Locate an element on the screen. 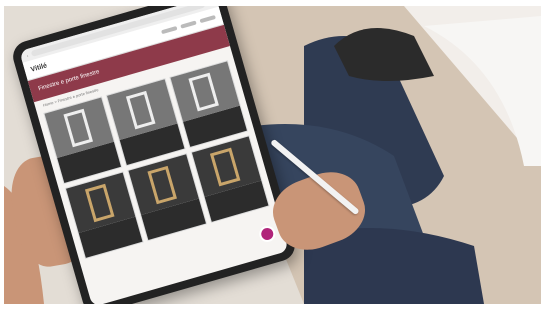 The image size is (545, 309). site-logo: Vitilé is located at coordinates (38, 67).